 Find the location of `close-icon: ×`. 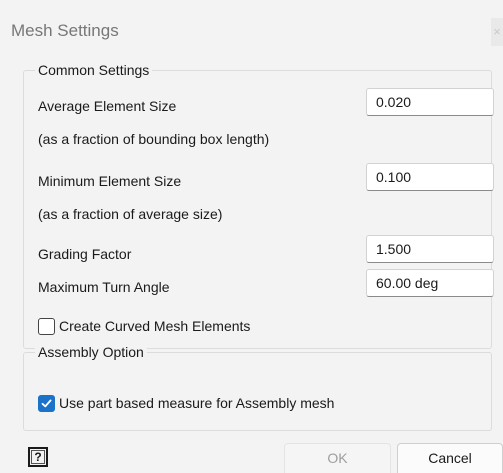

close-icon: × is located at coordinates (497, 31).